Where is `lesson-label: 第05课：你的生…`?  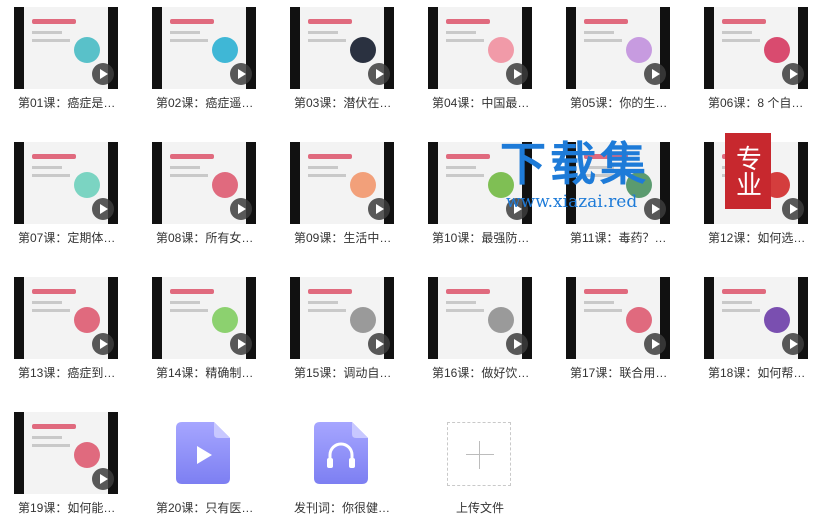 lesson-label: 第05课：你的生… is located at coordinates (622, 102).